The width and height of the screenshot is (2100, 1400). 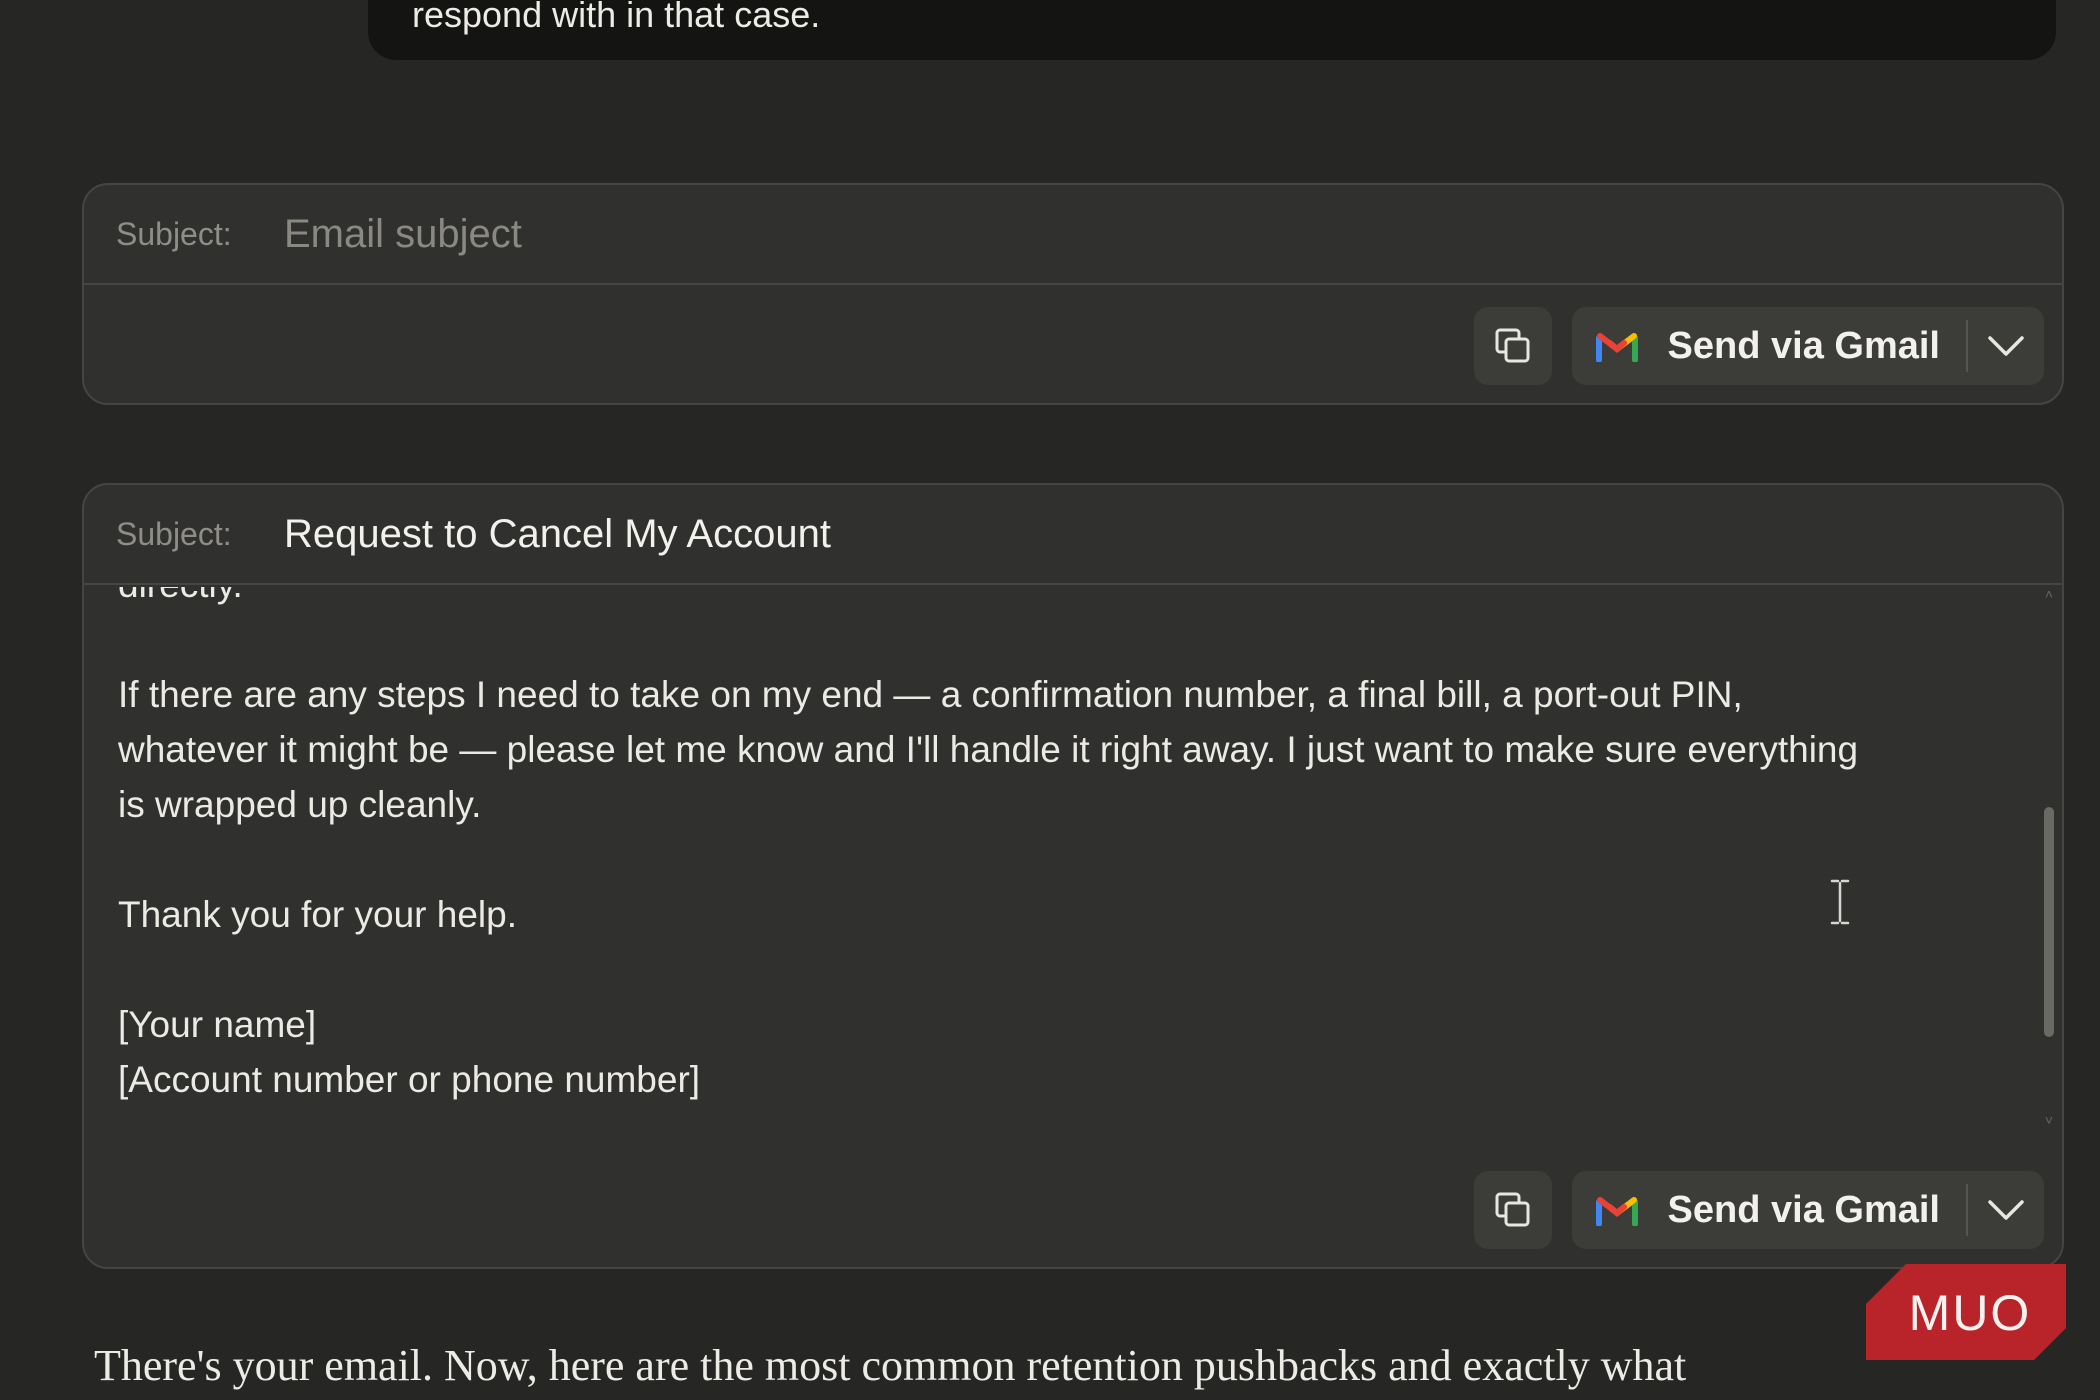 I want to click on scrollbar: ˄ ˅, so click(x=2049, y=857).